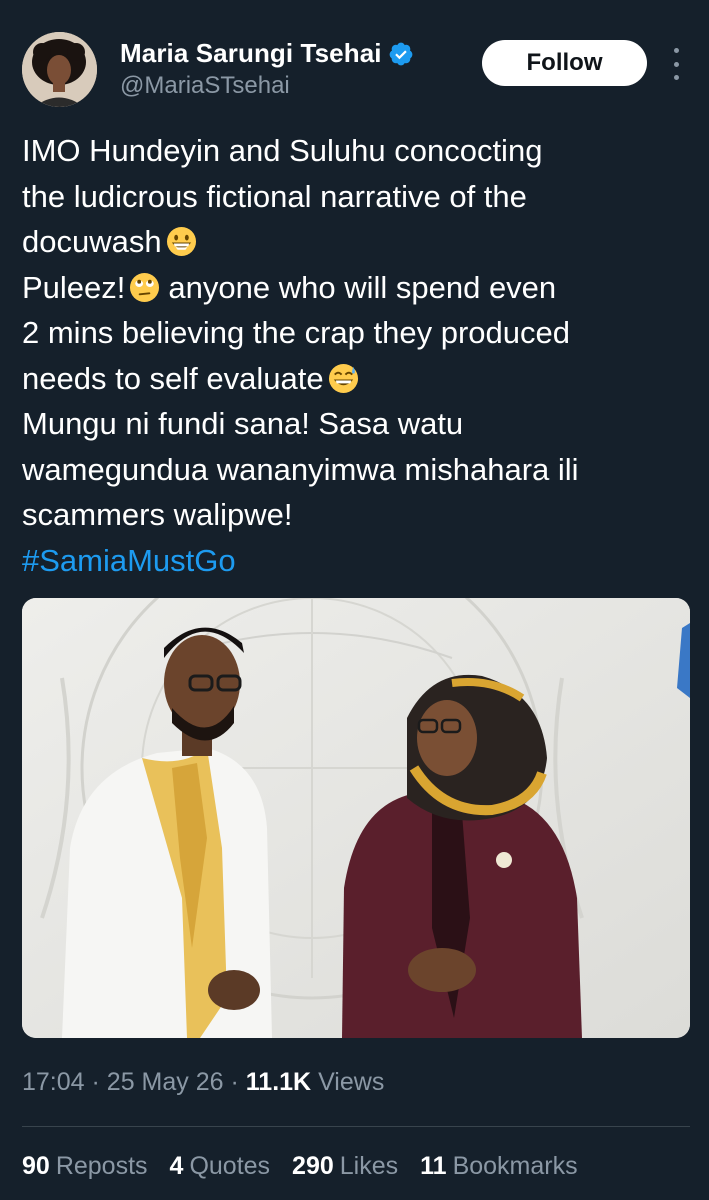 This screenshot has height=1200, width=709. What do you see at coordinates (74, 287) in the screenshot?
I see `tweet-line-text: Puleez!` at bounding box center [74, 287].